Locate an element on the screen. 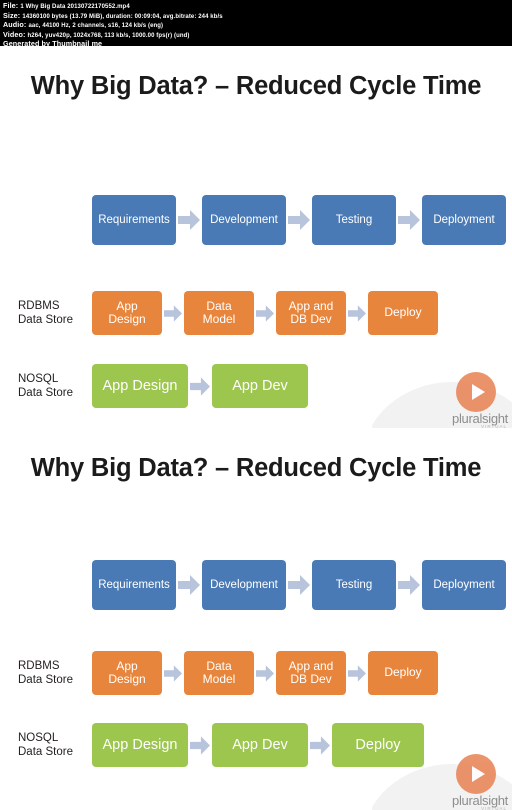 This screenshot has width=512, height=810. pluralsight-sub-logo: VIRTUAL is located at coordinates (494, 808).